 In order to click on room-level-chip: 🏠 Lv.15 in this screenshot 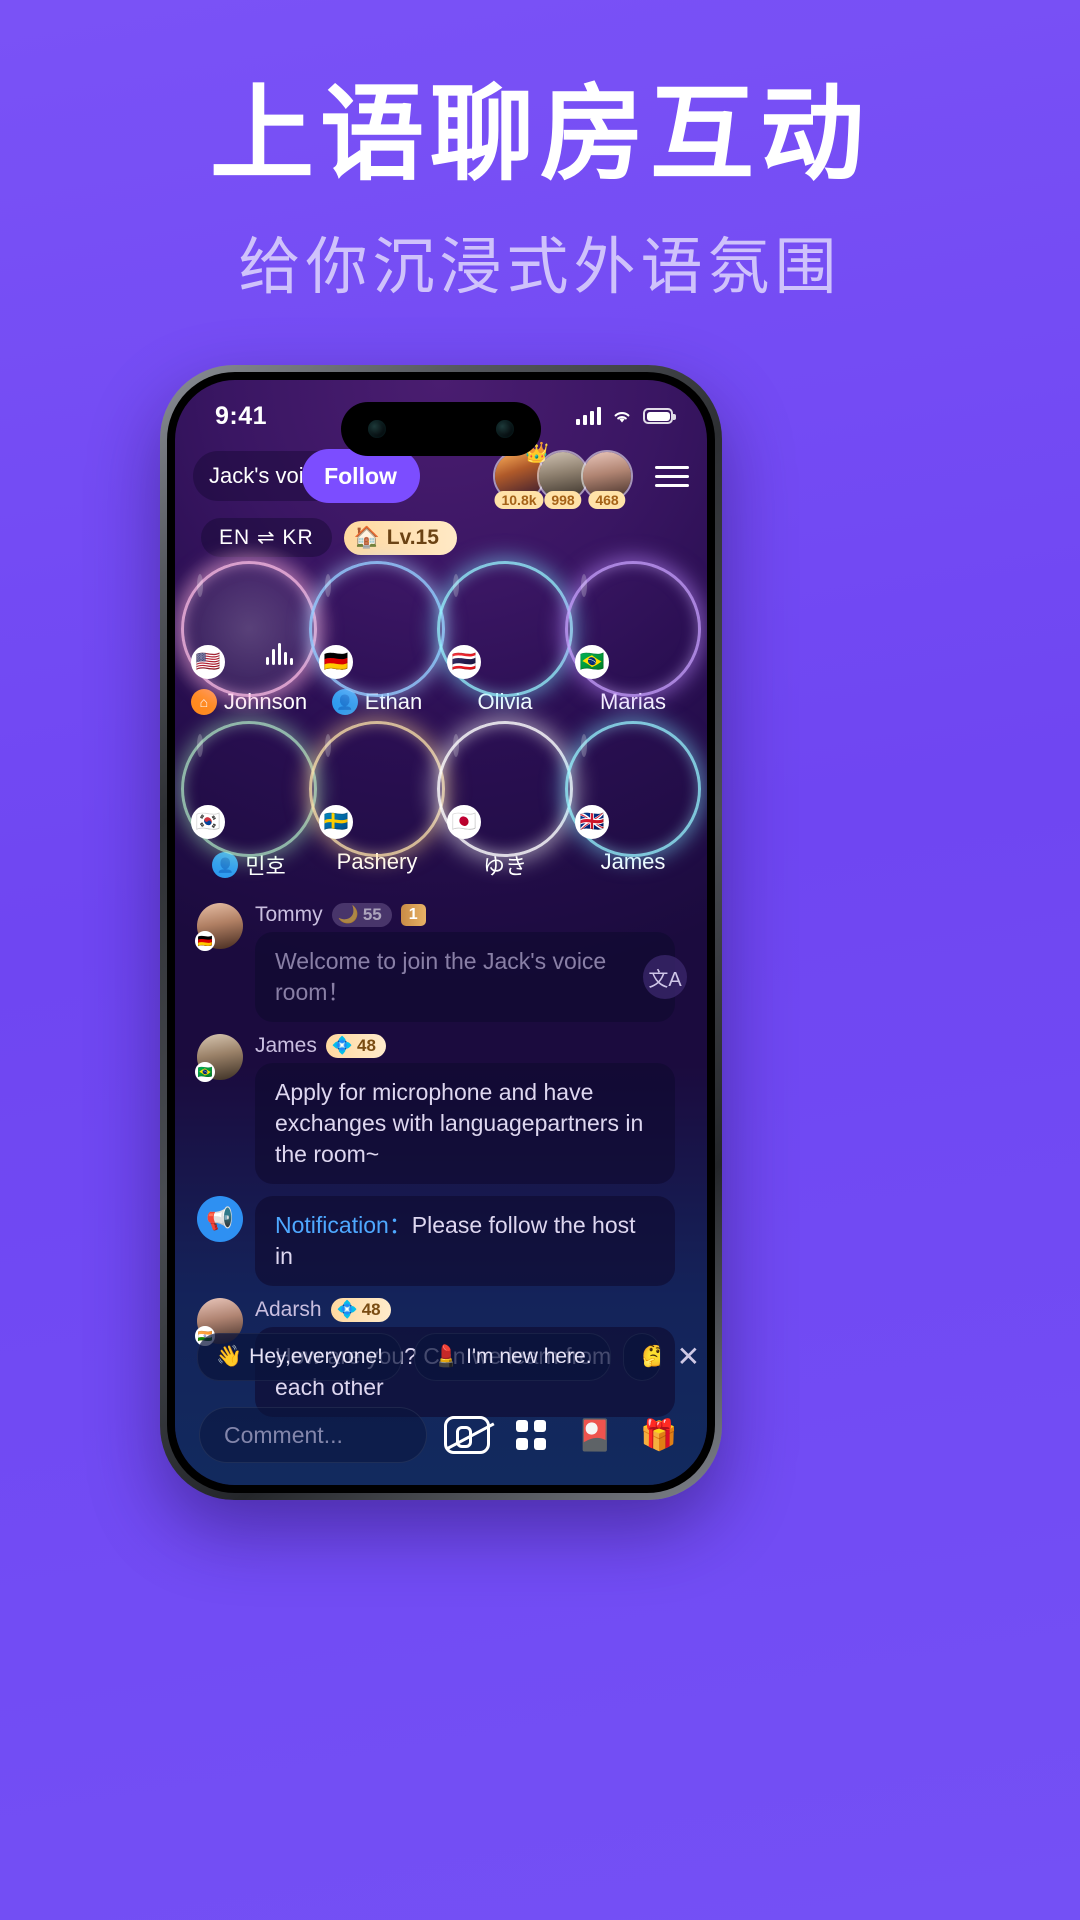, I will do `click(400, 537)`.